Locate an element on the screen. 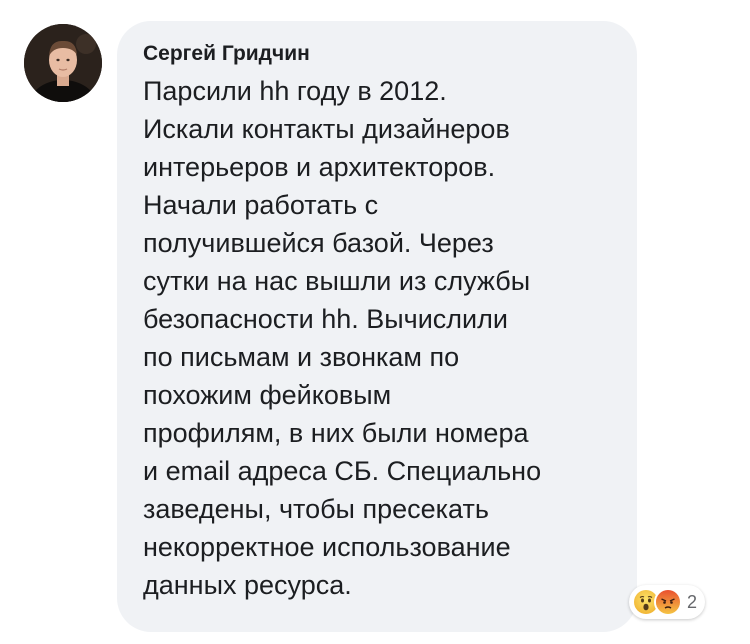 This screenshot has height=644, width=750. reactions-summary: 2 is located at coordinates (667, 602).